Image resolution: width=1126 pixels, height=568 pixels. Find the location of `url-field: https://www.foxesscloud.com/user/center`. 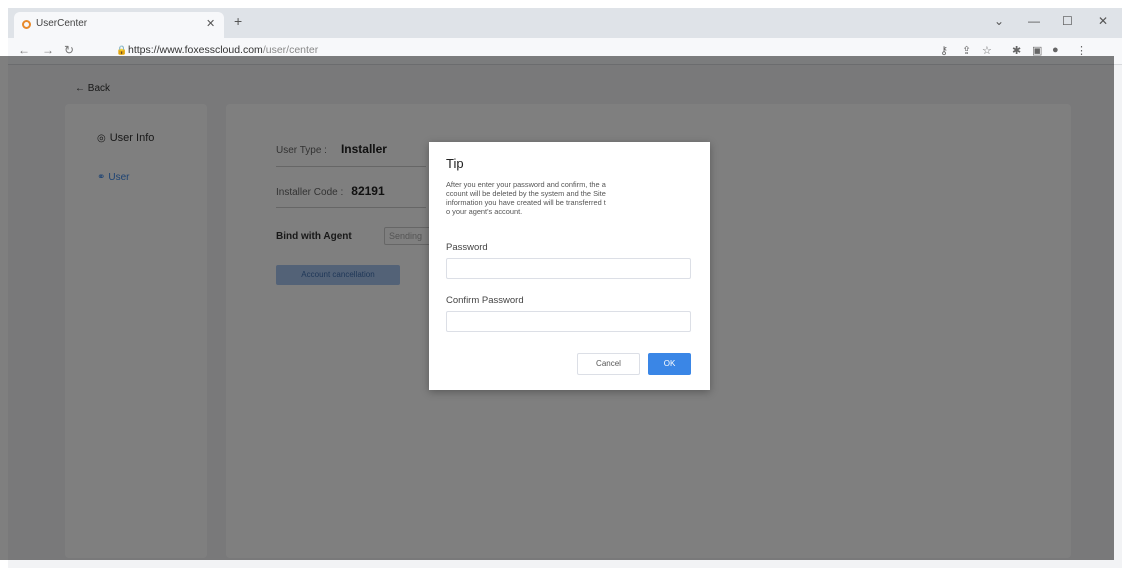

url-field: https://www.foxesscloud.com/user/center is located at coordinates (223, 50).